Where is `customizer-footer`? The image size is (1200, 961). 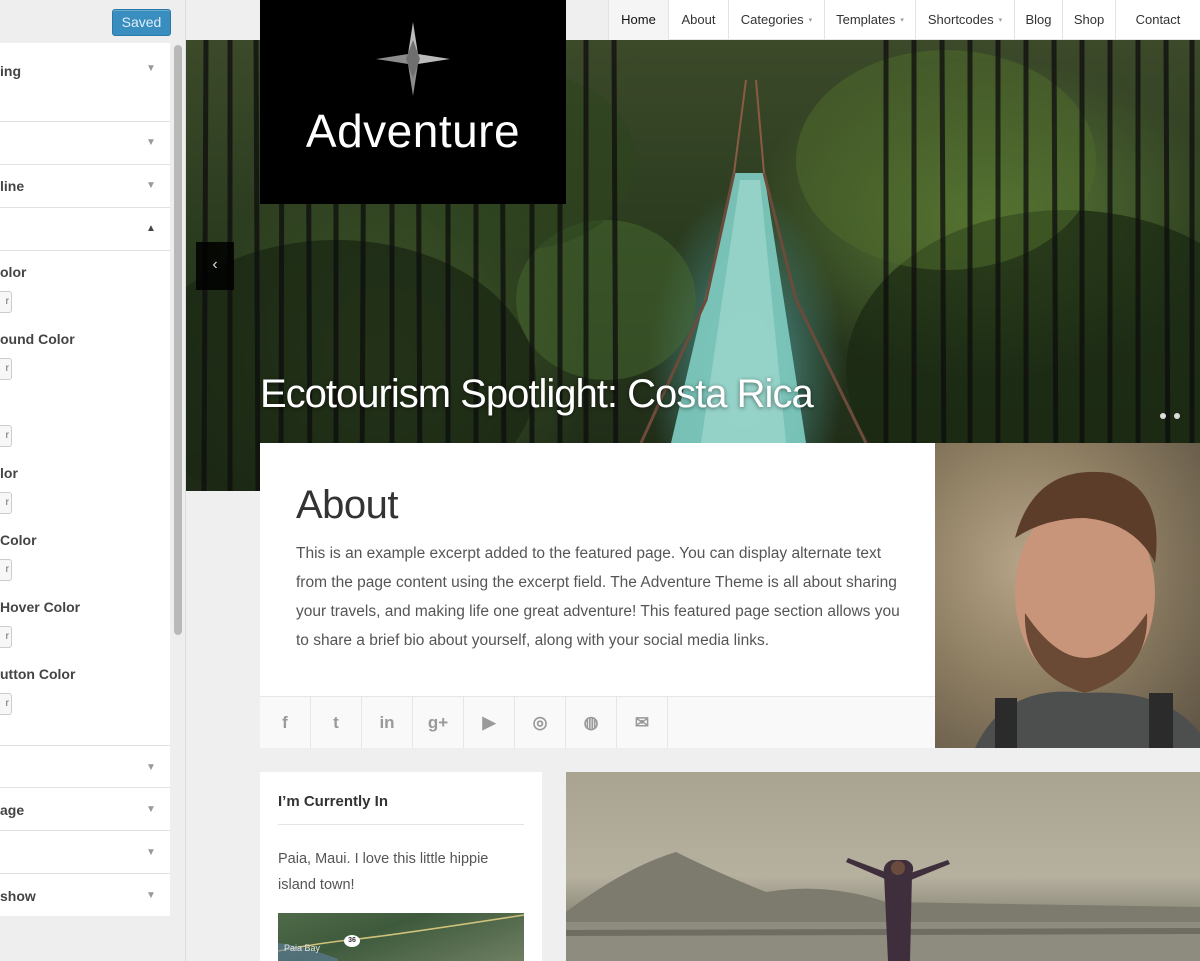 customizer-footer is located at coordinates (92, 938).